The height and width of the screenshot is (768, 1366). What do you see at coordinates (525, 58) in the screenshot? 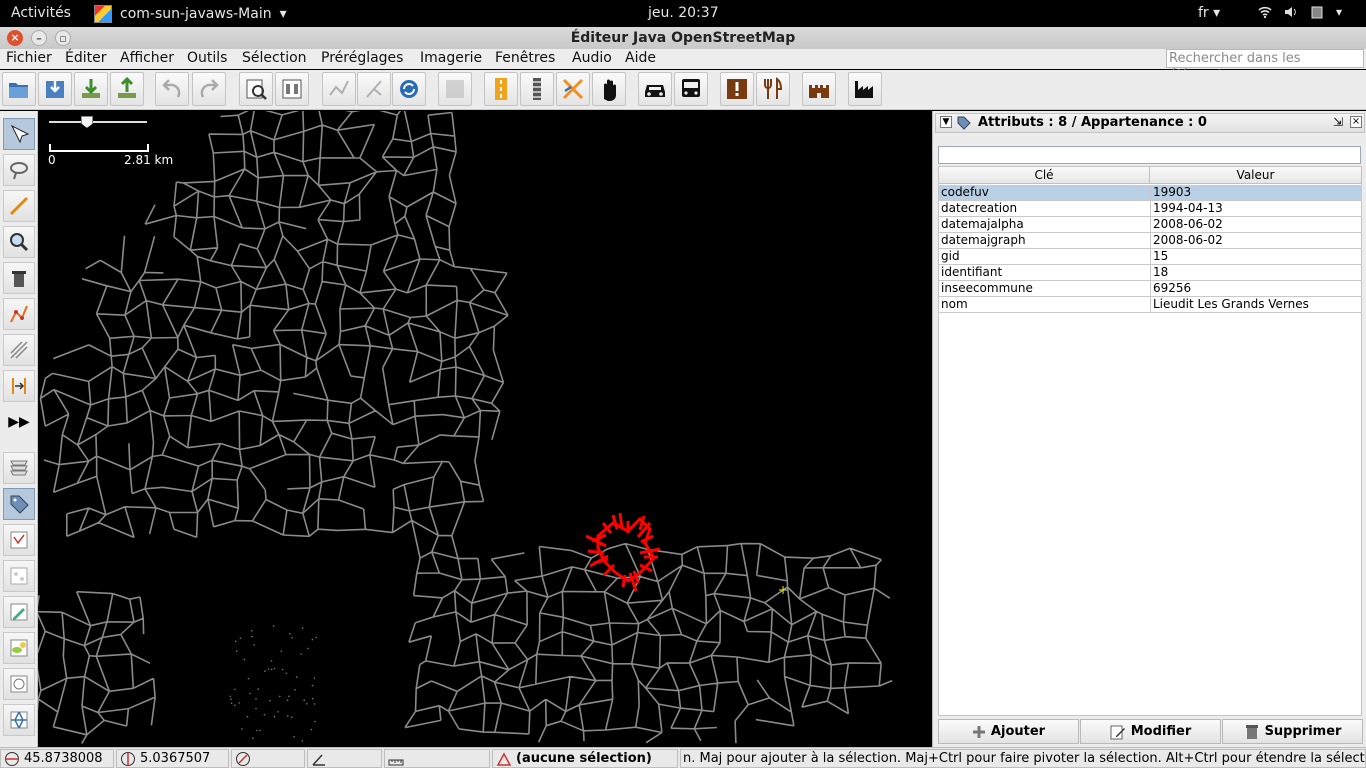
I see `menu-fenetres: Fenêtres` at bounding box center [525, 58].